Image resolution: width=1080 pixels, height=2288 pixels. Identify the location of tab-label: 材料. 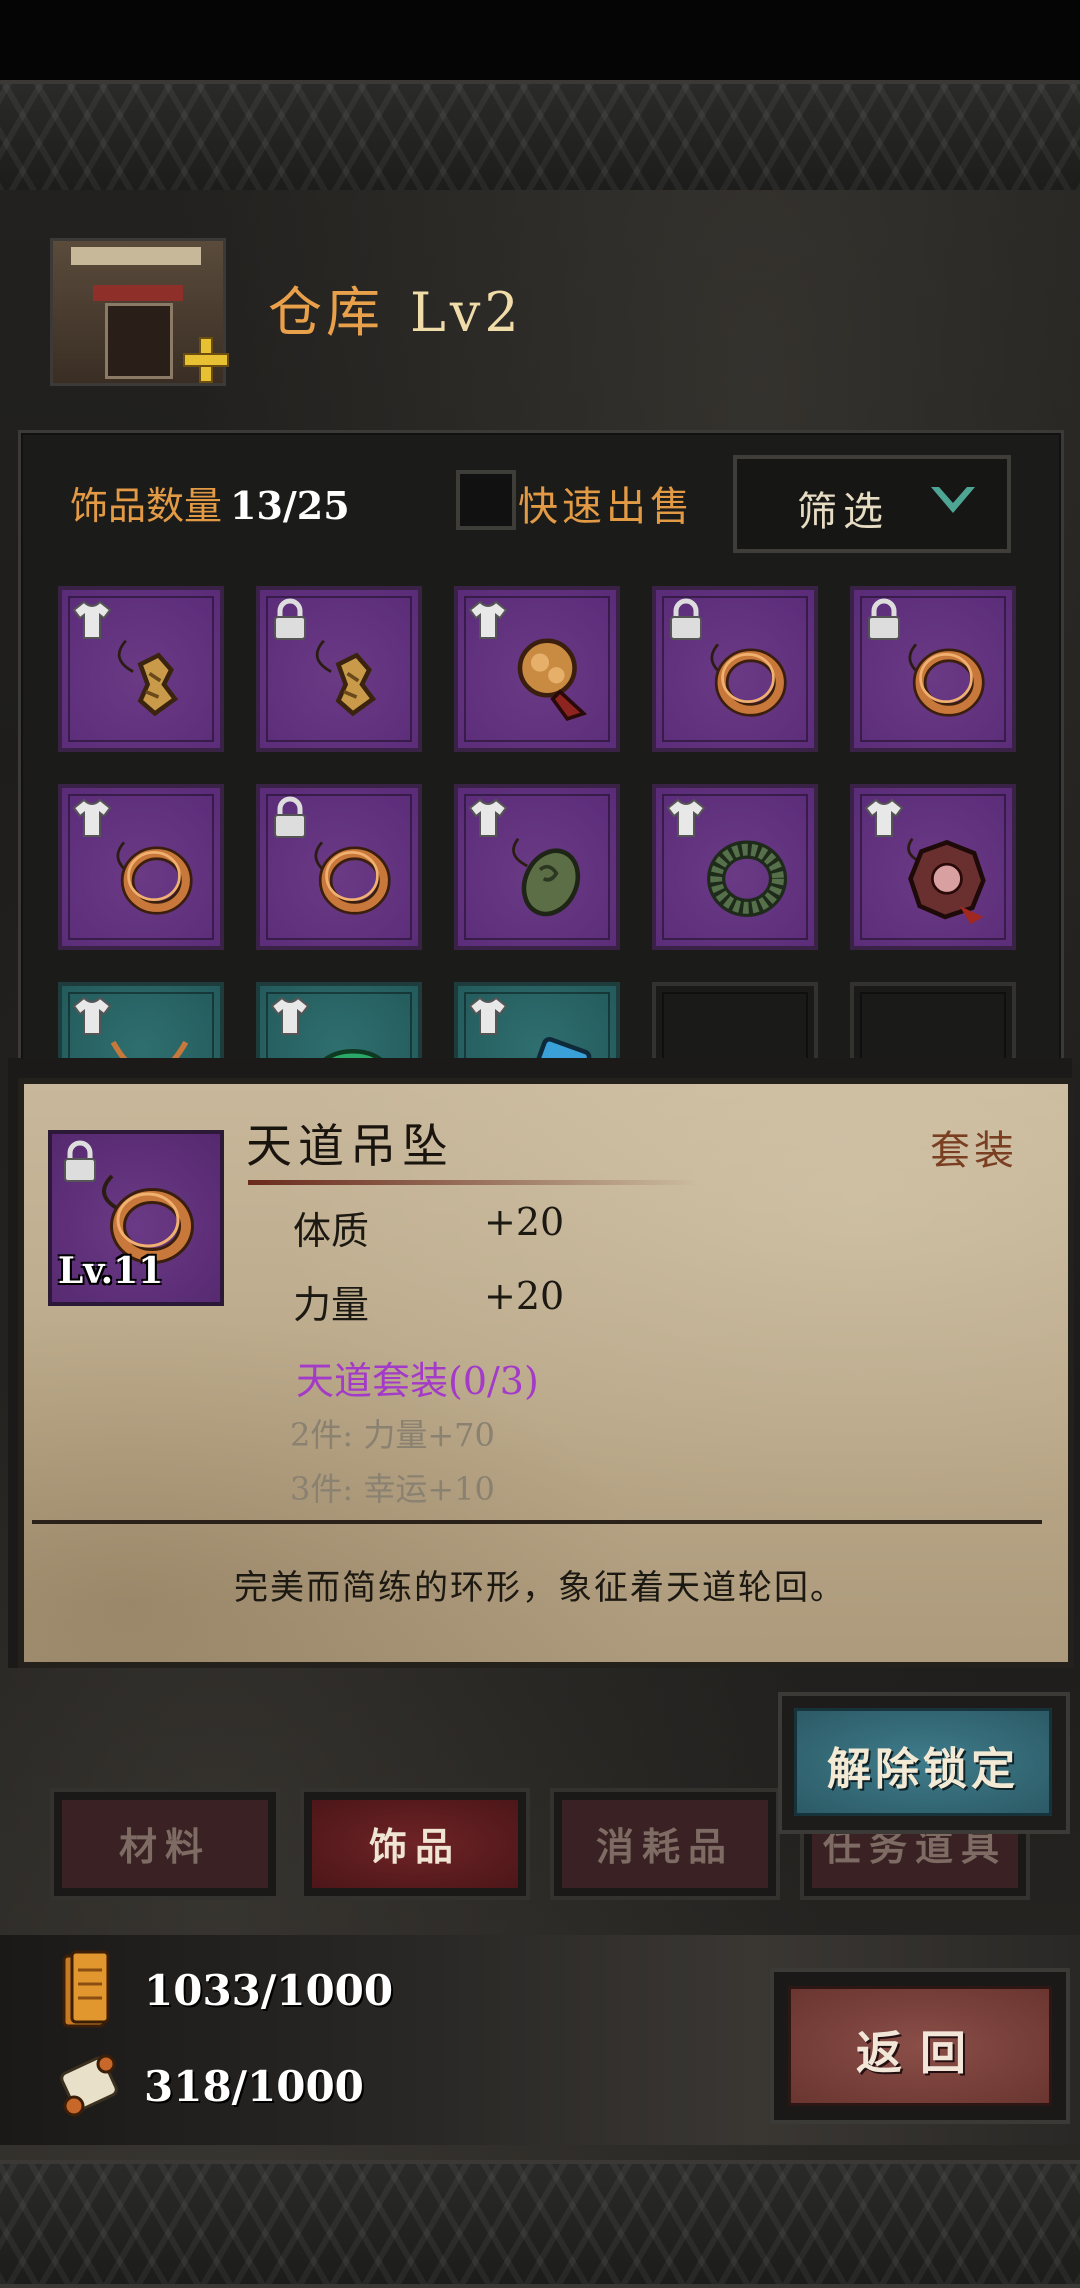
(164, 1846).